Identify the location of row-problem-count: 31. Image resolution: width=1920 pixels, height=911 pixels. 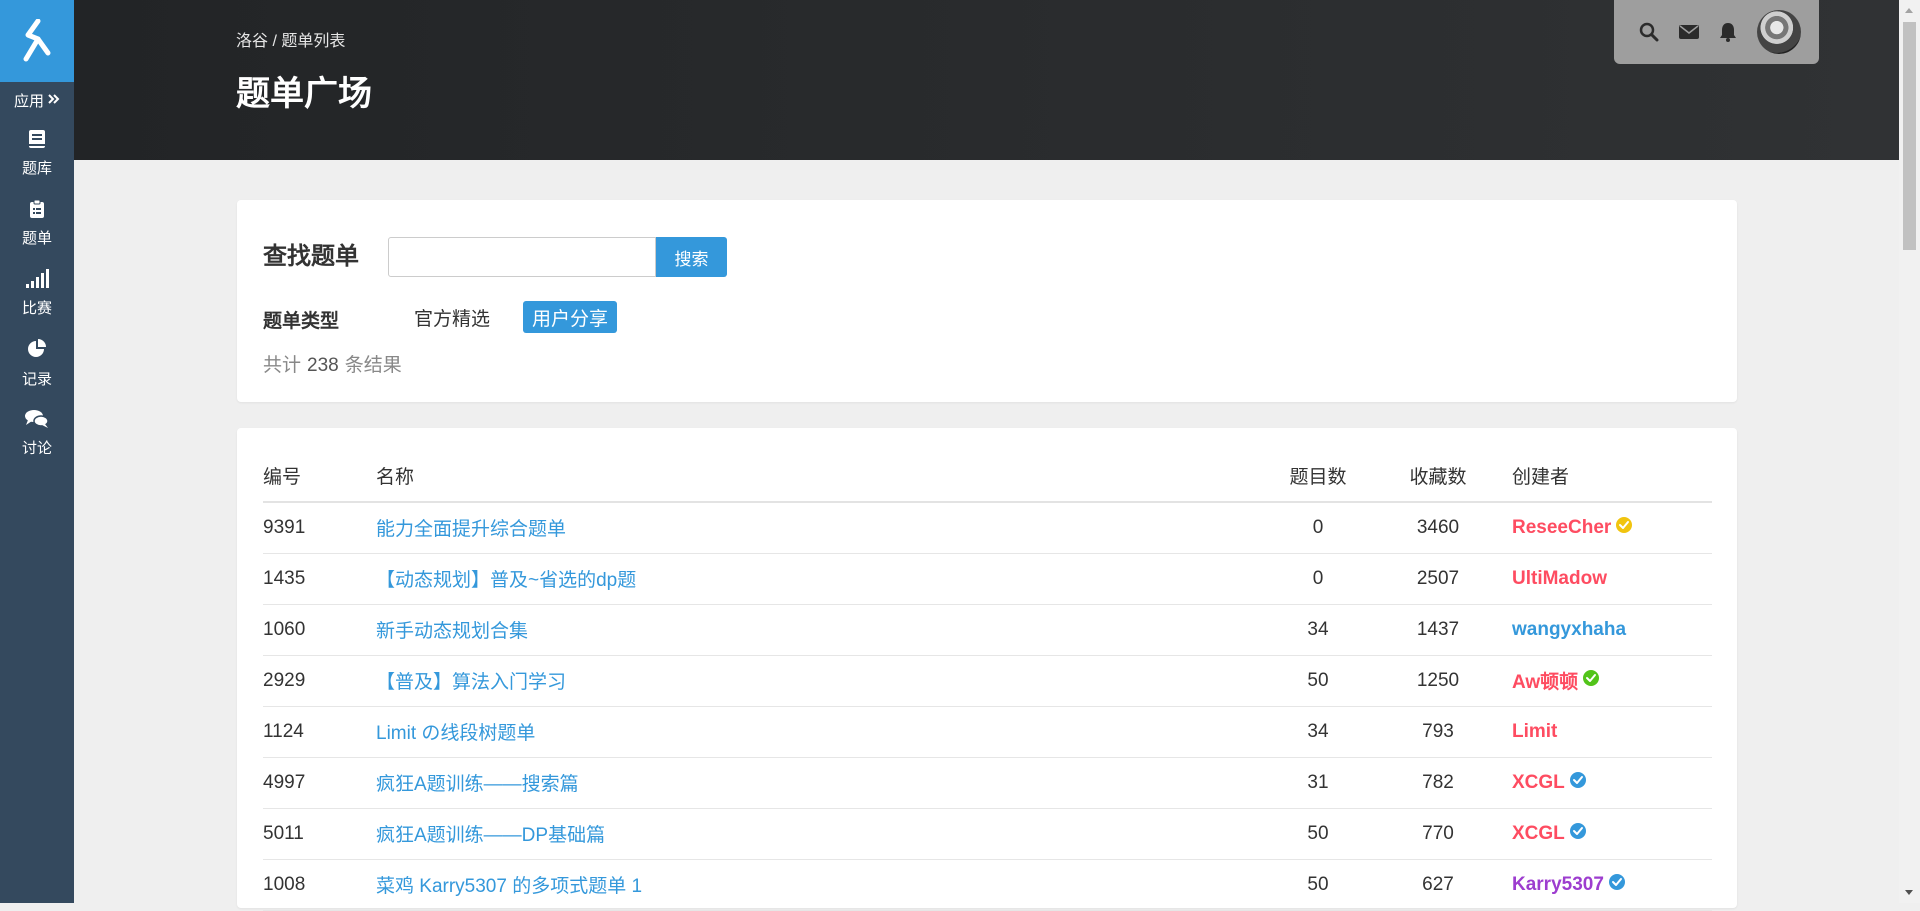
(1318, 783).